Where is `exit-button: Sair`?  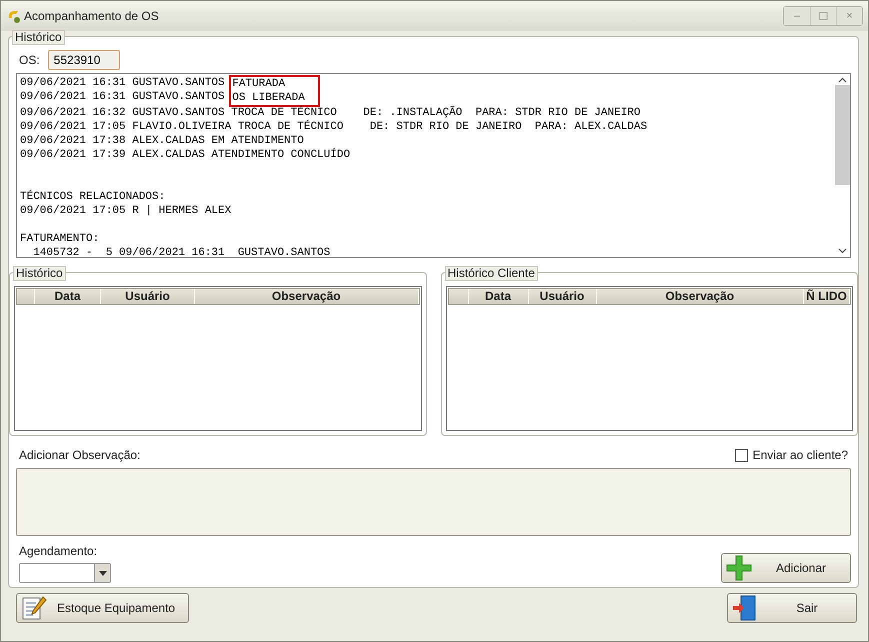 exit-button: Sair is located at coordinates (792, 608).